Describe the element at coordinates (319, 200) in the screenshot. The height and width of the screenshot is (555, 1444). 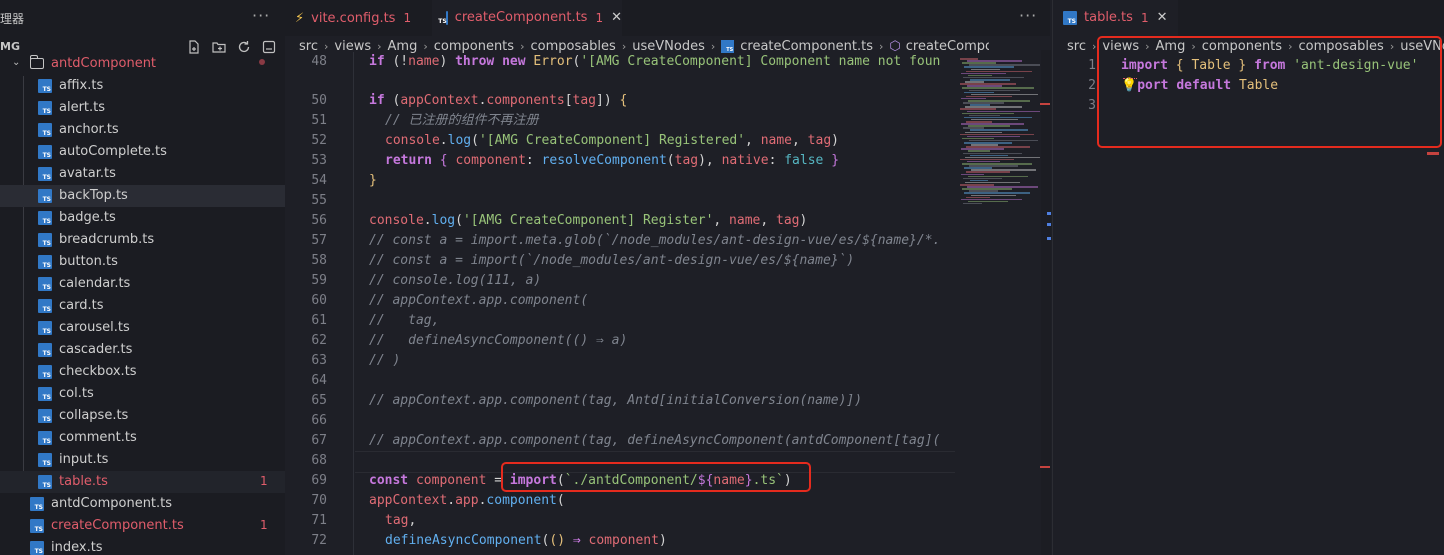
I see `line-number: 55` at that location.